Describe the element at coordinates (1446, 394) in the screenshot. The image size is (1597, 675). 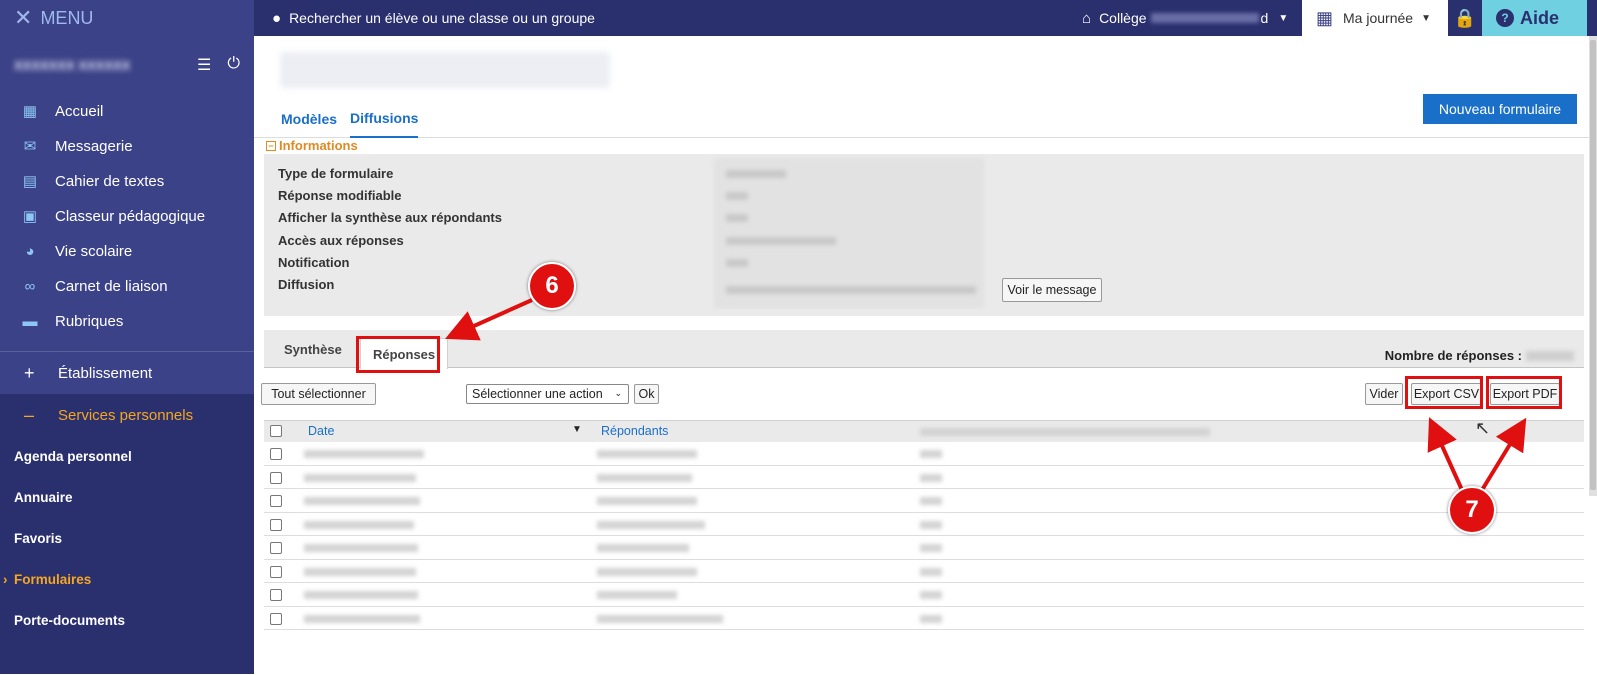
I see `export-csv-button: Export CSV` at that location.